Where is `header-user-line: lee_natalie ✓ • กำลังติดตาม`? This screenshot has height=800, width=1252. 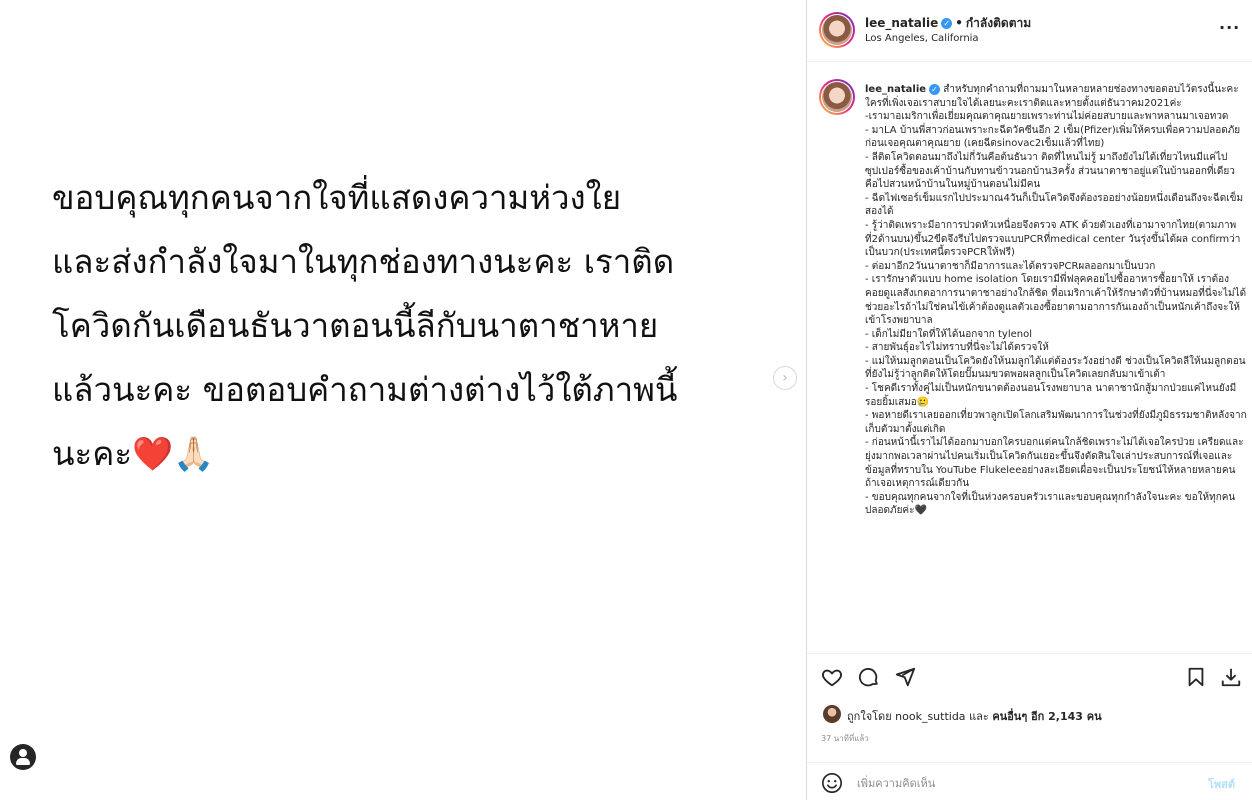
header-user-line: lee_natalie ✓ • กำลังติดตาม is located at coordinates (948, 23).